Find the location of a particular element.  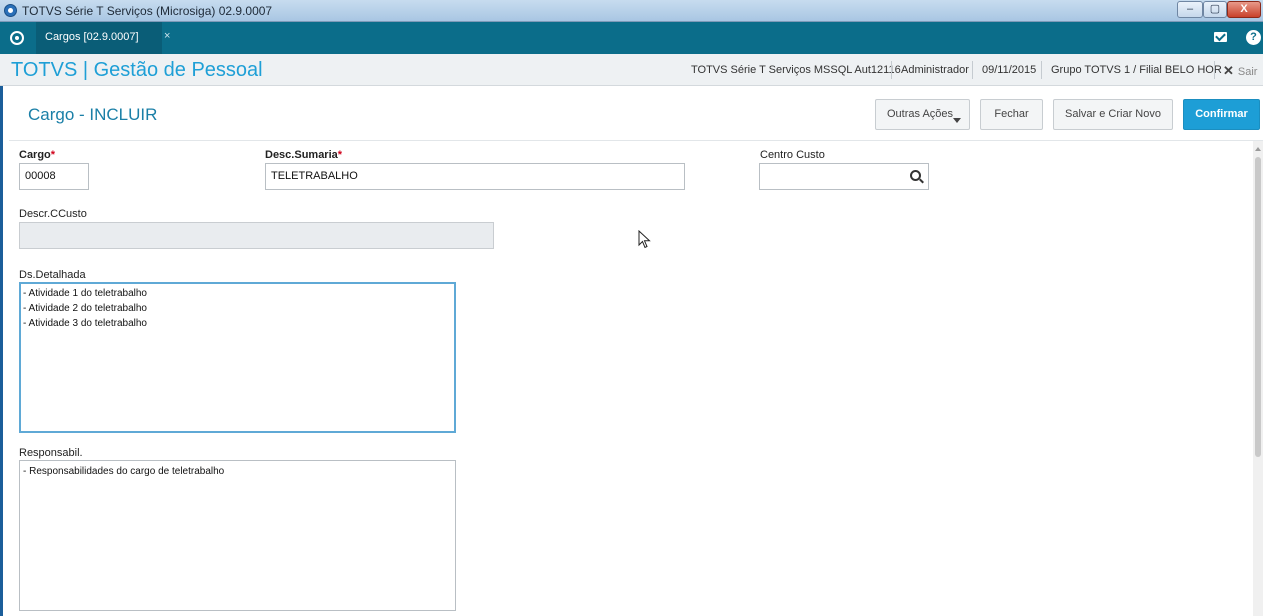

desc-sumaria-field: TELETRABALHO is located at coordinates (475, 176).